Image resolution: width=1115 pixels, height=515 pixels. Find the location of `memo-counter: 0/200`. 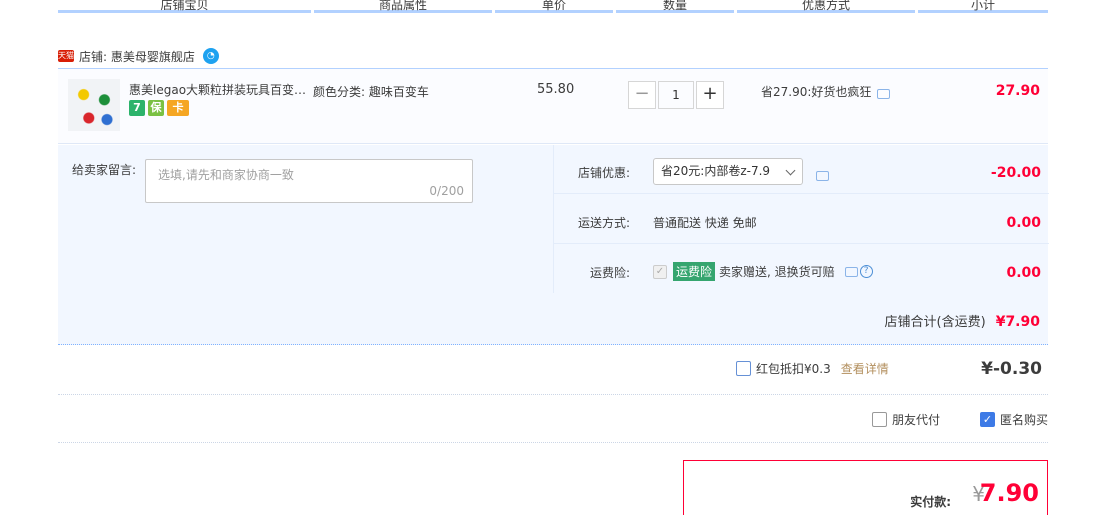

memo-counter: 0/200 is located at coordinates (446, 191).